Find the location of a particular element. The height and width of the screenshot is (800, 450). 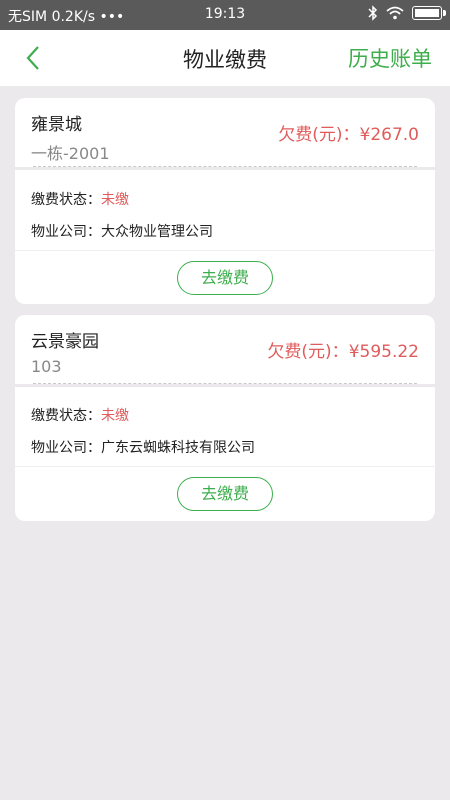

history-bills-button: 历史账单 is located at coordinates (390, 58).